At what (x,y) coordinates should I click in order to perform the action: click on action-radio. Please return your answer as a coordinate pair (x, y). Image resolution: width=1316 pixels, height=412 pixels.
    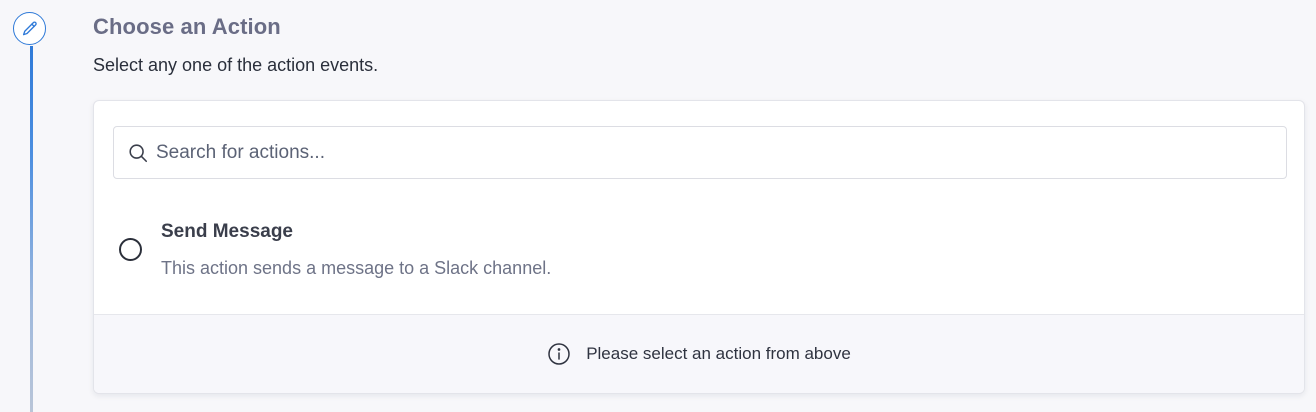
    Looking at the image, I should click on (130, 249).